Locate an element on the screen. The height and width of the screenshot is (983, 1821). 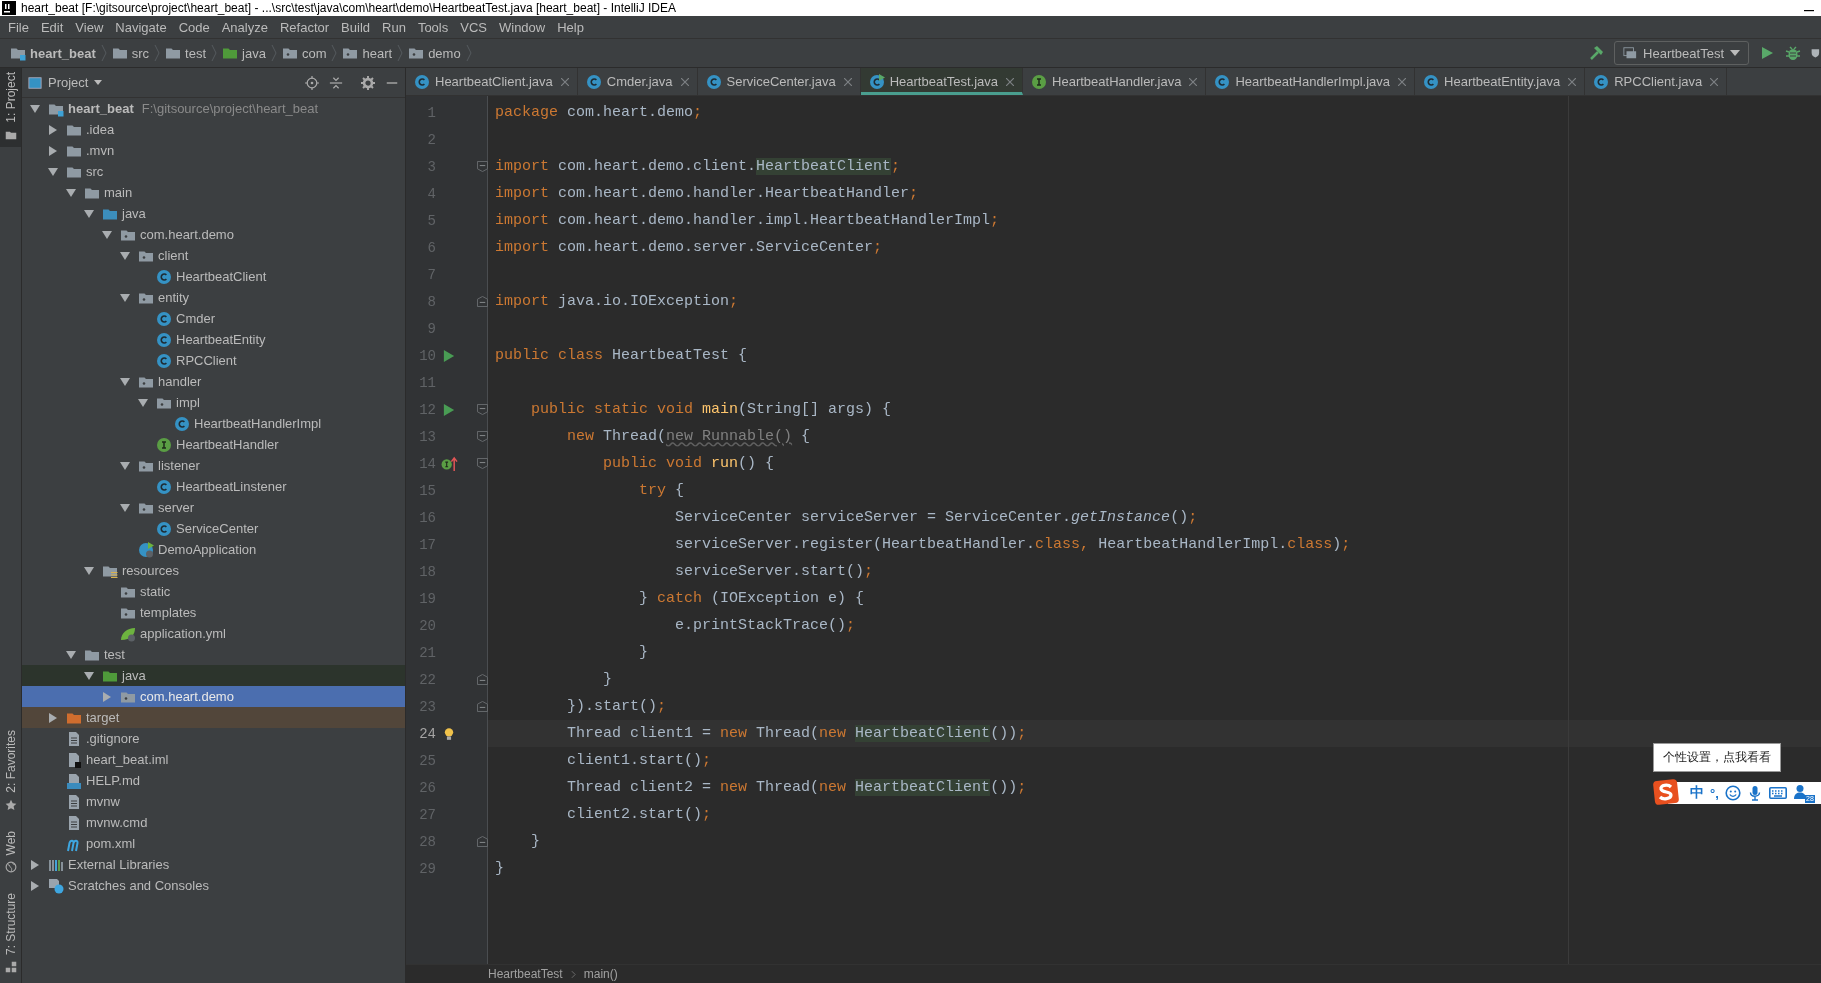
tree-item: .mvn is located at coordinates (213, 150).